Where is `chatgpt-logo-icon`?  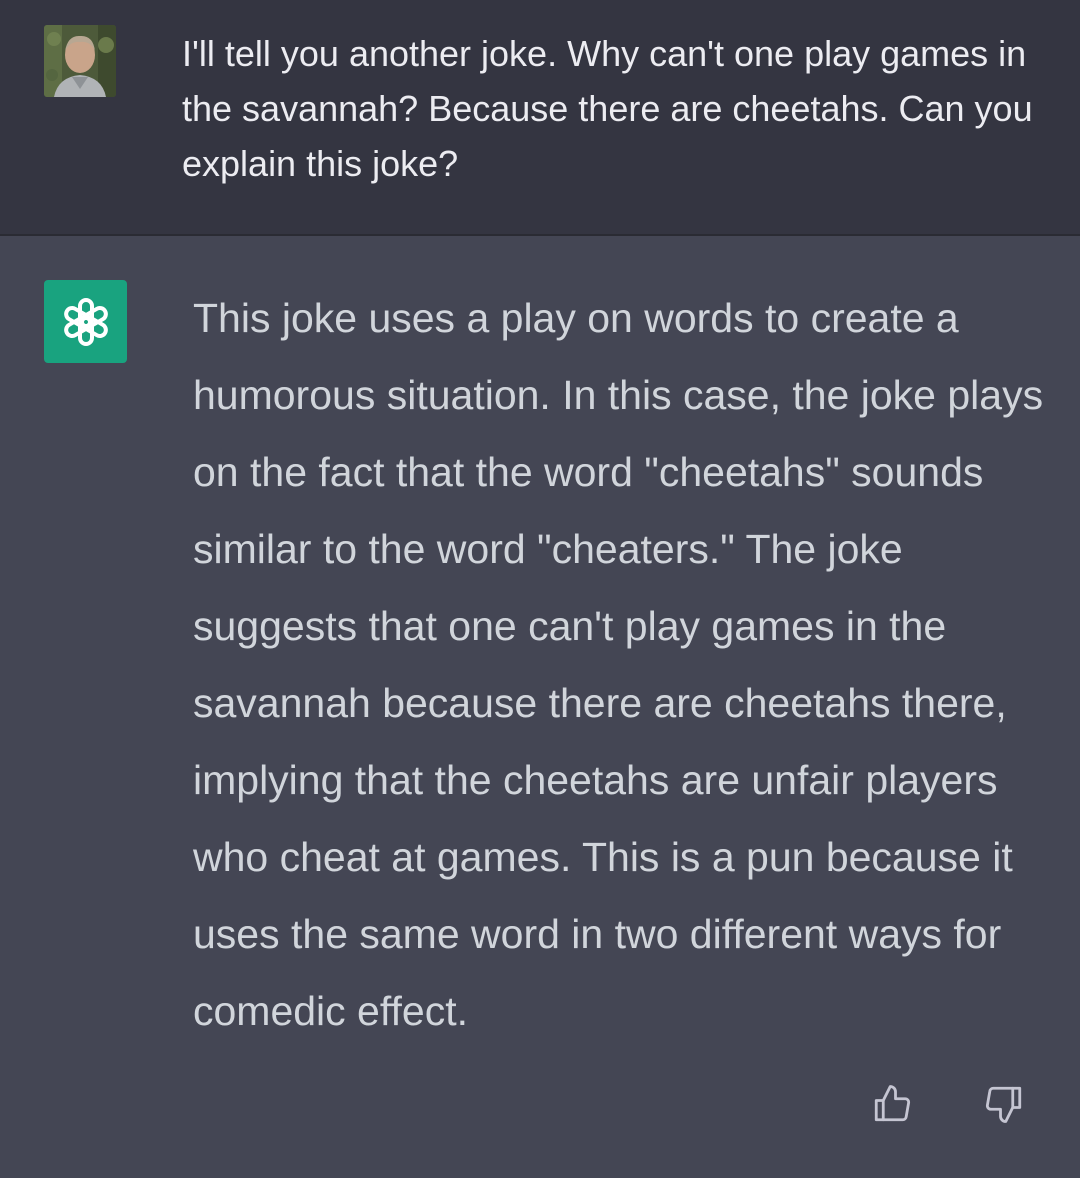 chatgpt-logo-icon is located at coordinates (85, 321).